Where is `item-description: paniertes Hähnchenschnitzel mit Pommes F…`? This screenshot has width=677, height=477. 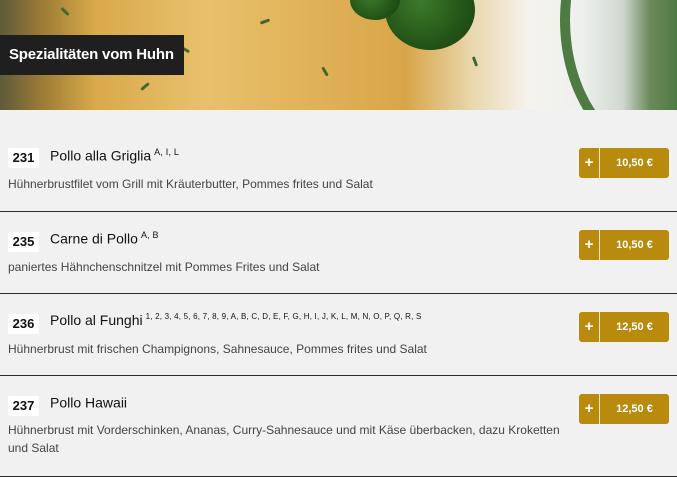
item-description: paniertes Hähnchenschnitzel mit Pommes F… is located at coordinates (164, 267).